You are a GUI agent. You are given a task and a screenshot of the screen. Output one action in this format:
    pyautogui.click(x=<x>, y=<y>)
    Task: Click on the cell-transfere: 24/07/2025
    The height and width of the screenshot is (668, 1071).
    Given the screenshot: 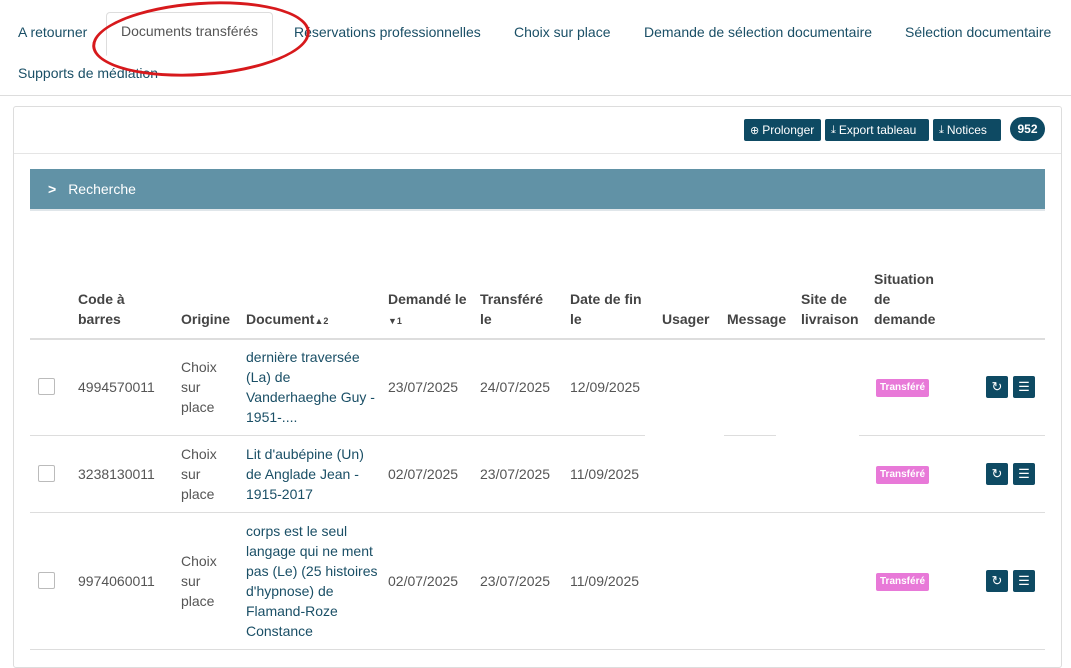 What is the action you would take?
    pyautogui.click(x=515, y=387)
    